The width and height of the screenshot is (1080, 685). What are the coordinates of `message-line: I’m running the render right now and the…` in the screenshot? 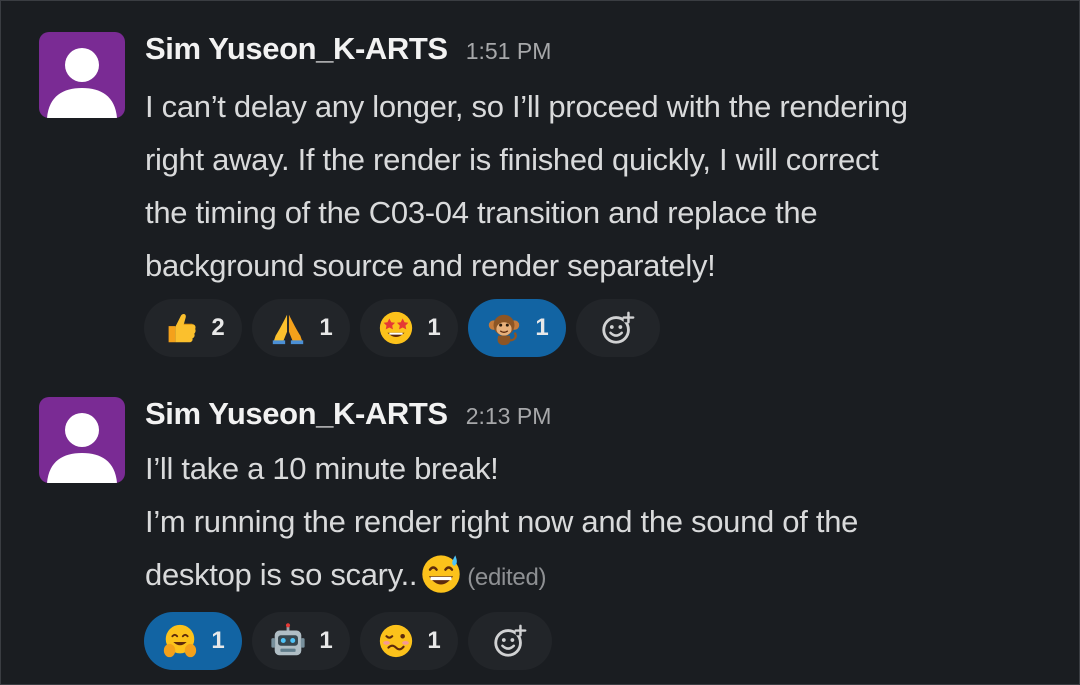 It's located at (502, 521).